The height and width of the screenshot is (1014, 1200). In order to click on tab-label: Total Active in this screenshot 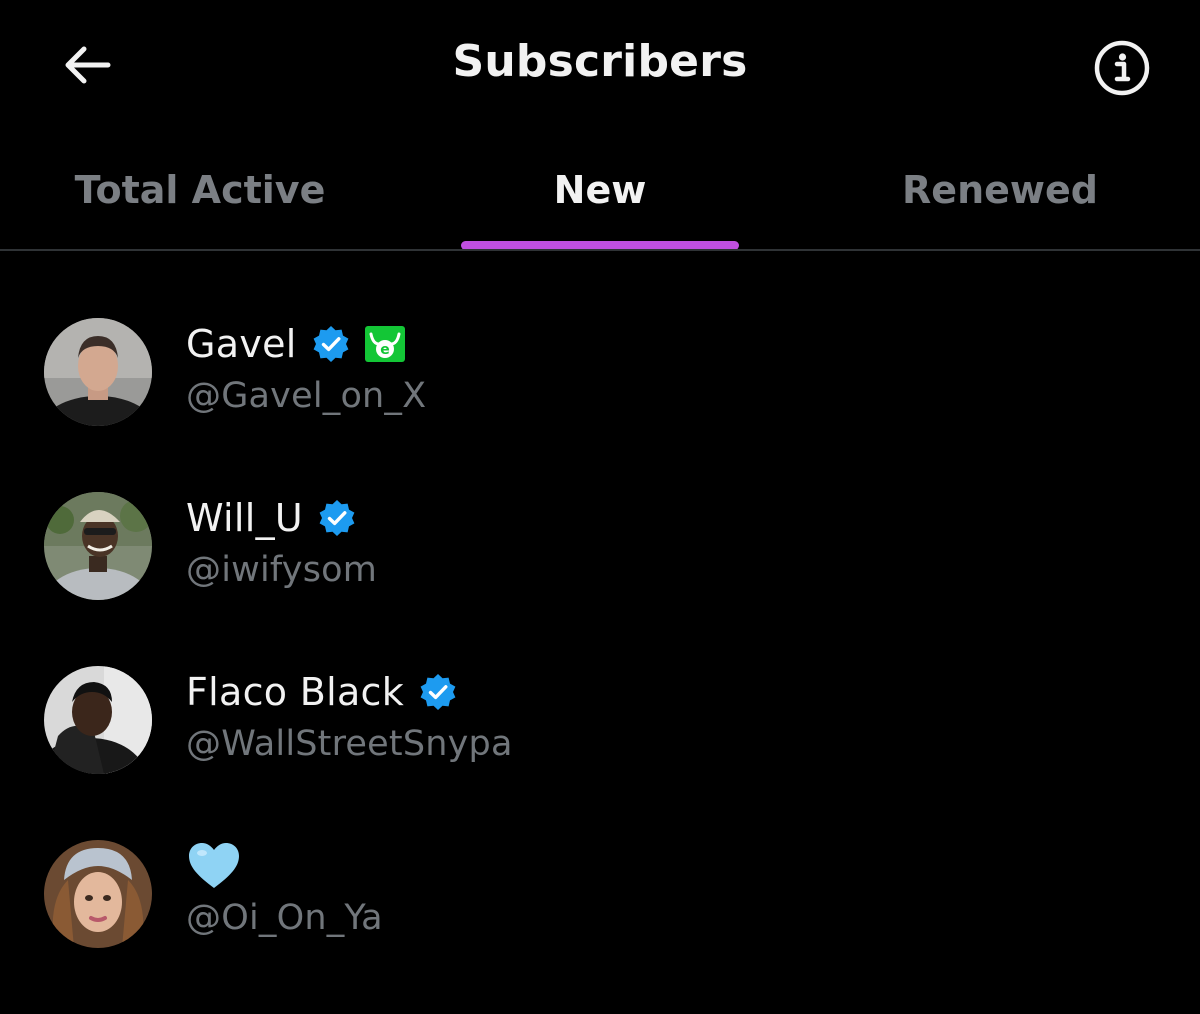, I will do `click(200, 190)`.